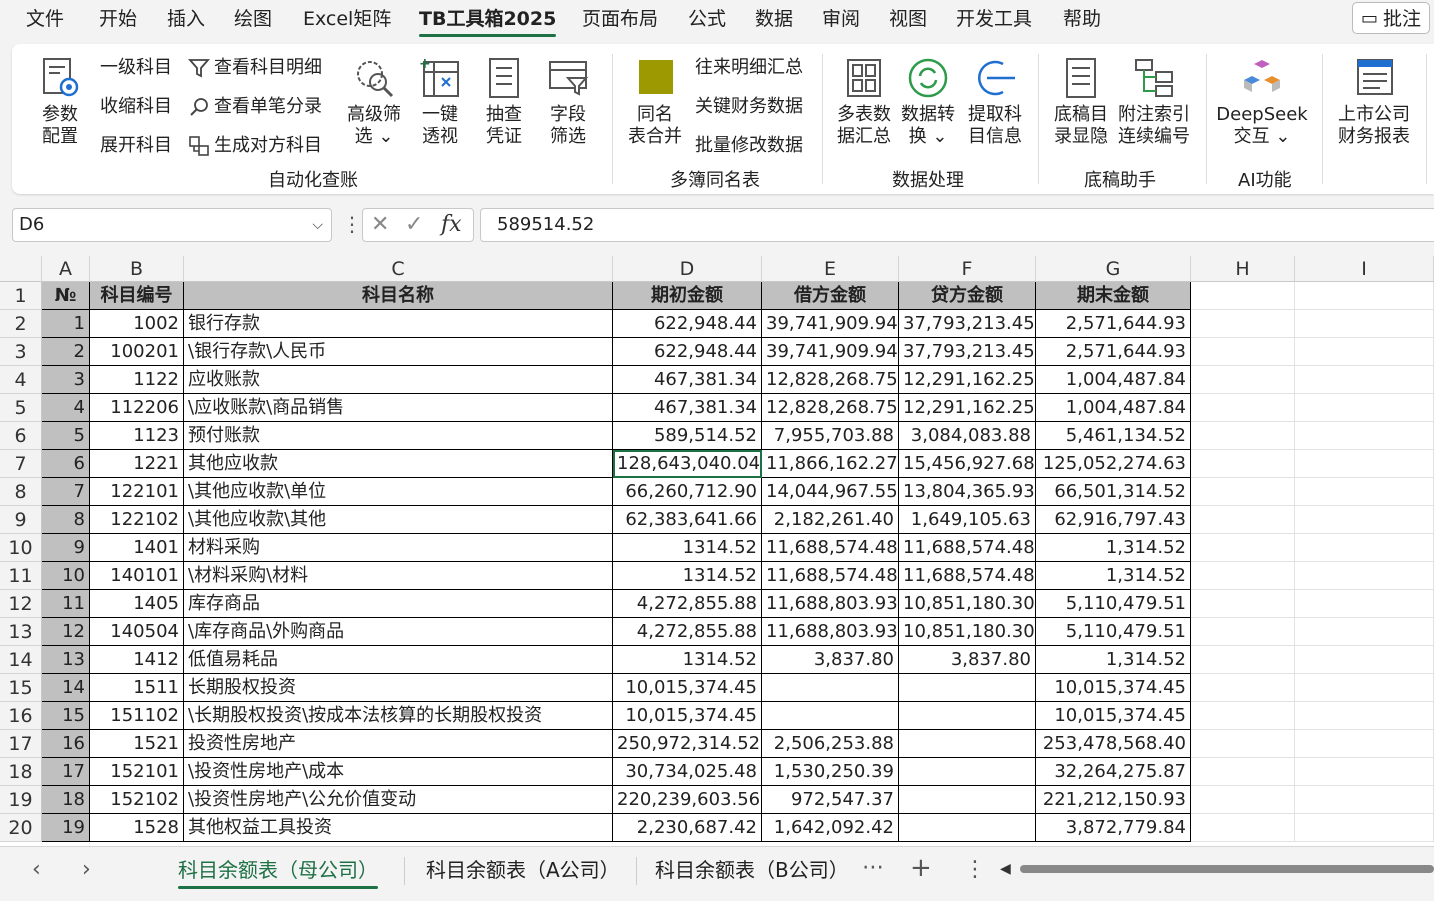 The width and height of the screenshot is (1434, 901). Describe the element at coordinates (830, 744) in the screenshot. I see `table-cell: 2,506,253.88` at that location.